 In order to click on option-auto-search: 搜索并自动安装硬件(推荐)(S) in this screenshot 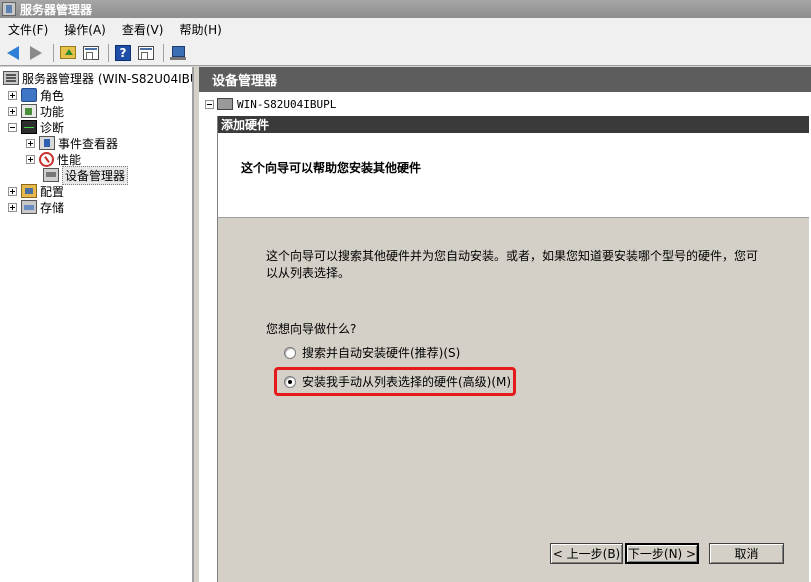, I will do `click(372, 352)`.